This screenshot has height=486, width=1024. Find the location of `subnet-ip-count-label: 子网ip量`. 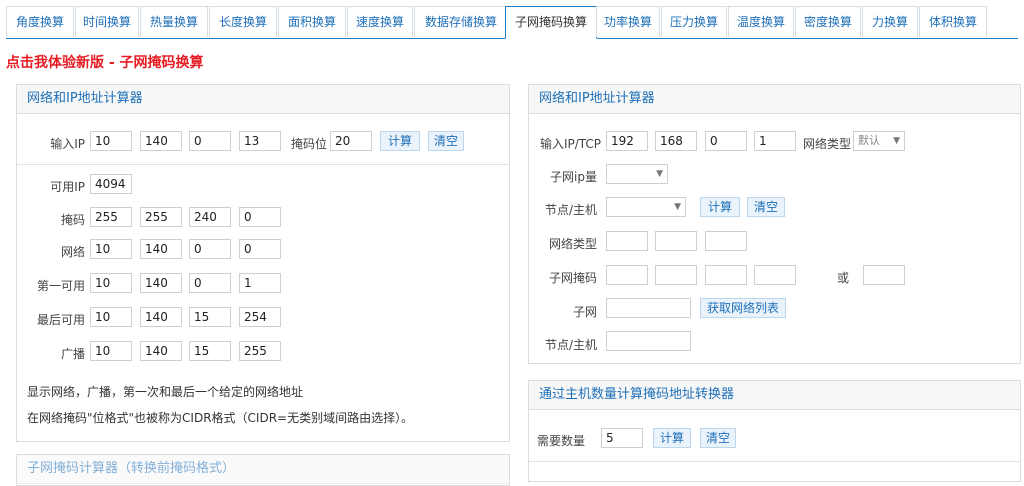

subnet-ip-count-label: 子网ip量 is located at coordinates (573, 177).